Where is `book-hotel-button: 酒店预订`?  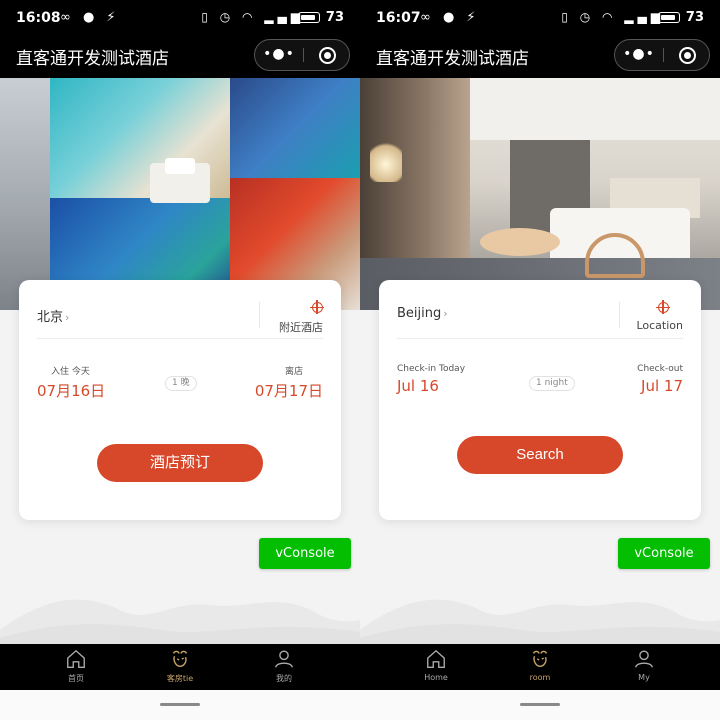
book-hotel-button: 酒店预订 is located at coordinates (180, 463).